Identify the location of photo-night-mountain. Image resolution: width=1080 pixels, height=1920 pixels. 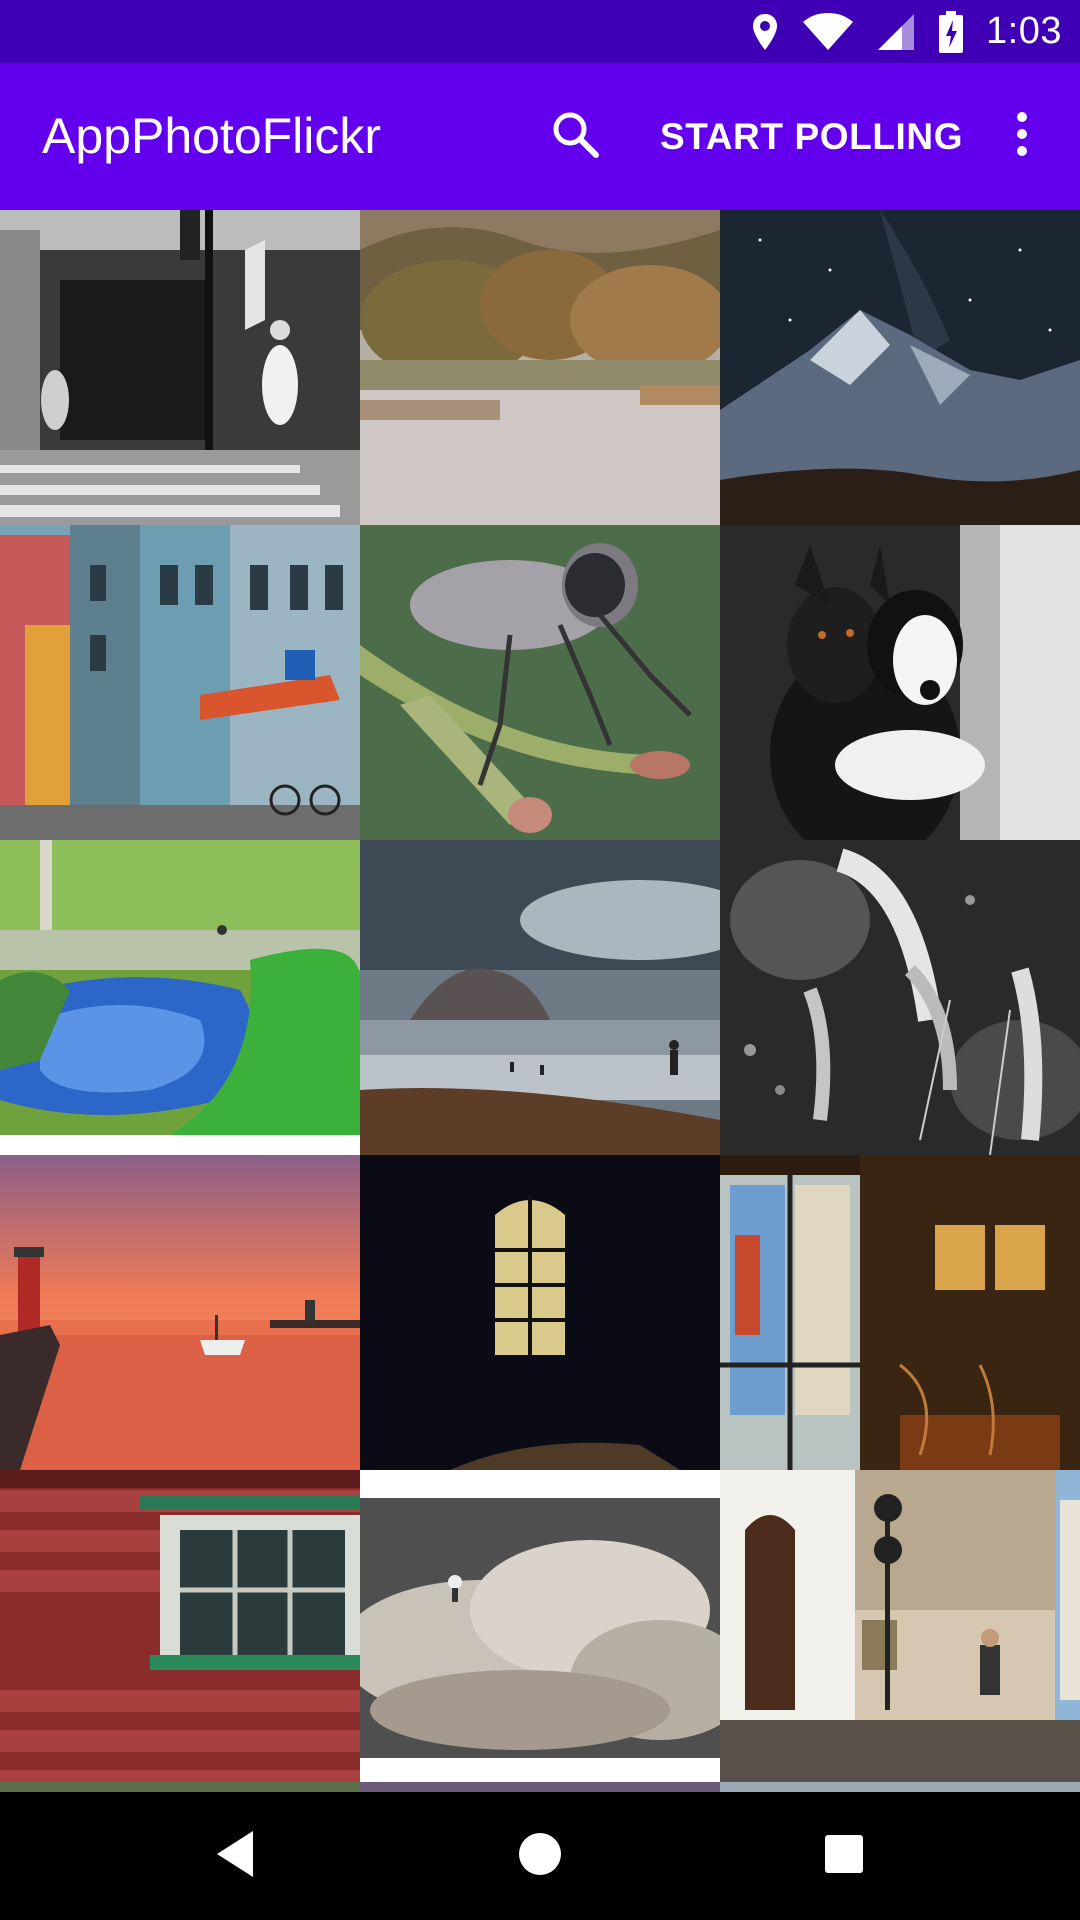
(900, 367).